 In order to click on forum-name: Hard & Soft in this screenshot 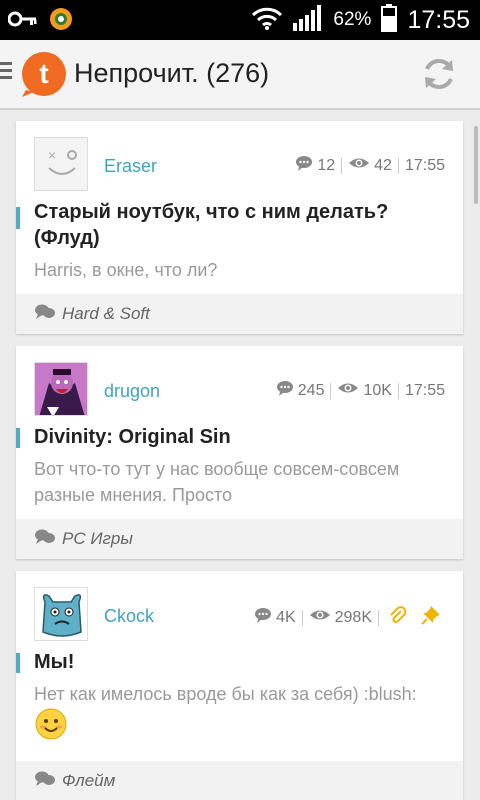, I will do `click(106, 313)`.